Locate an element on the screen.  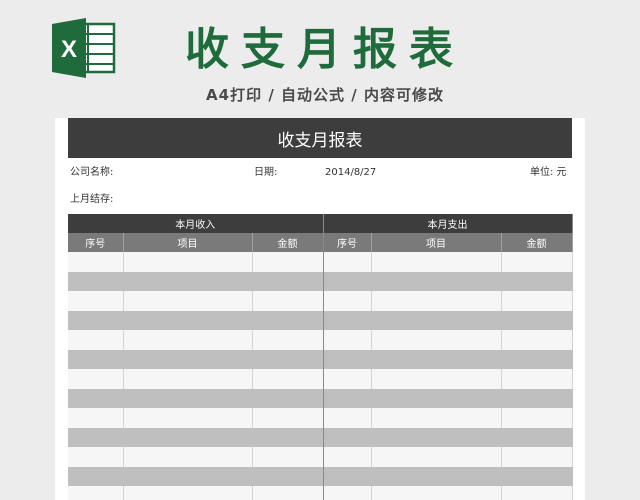
expense-header: 本月支出 is located at coordinates (448, 223).